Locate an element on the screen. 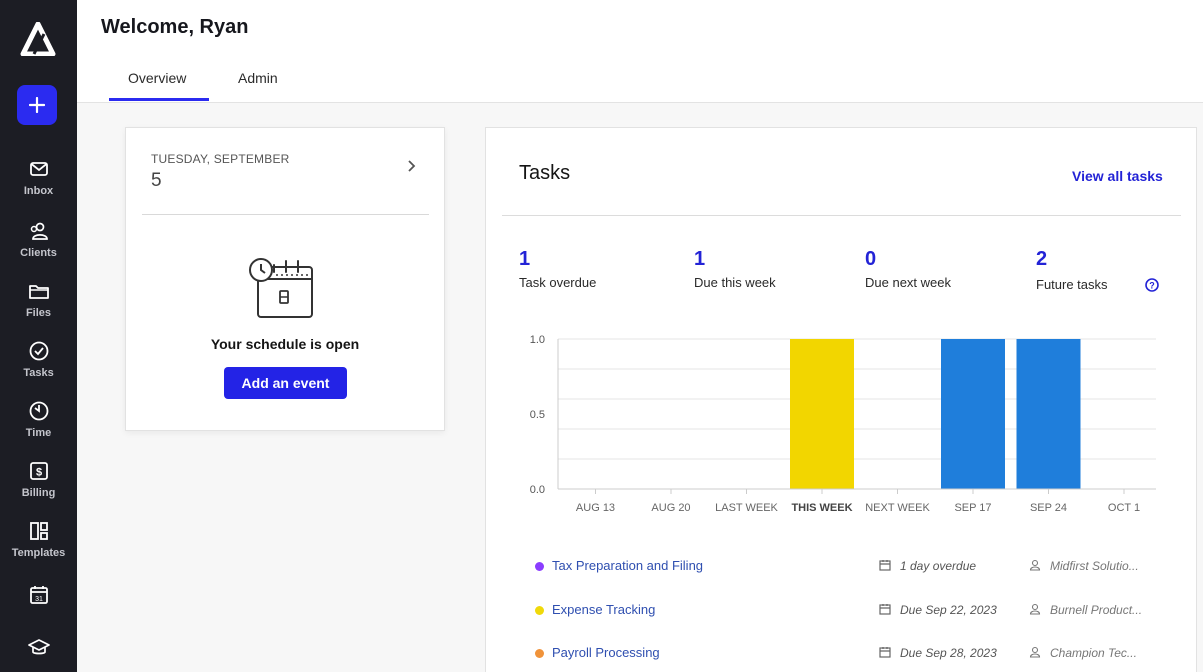 This screenshot has width=1203, height=672. sidebar-item-clients: Clients is located at coordinates (38, 239).